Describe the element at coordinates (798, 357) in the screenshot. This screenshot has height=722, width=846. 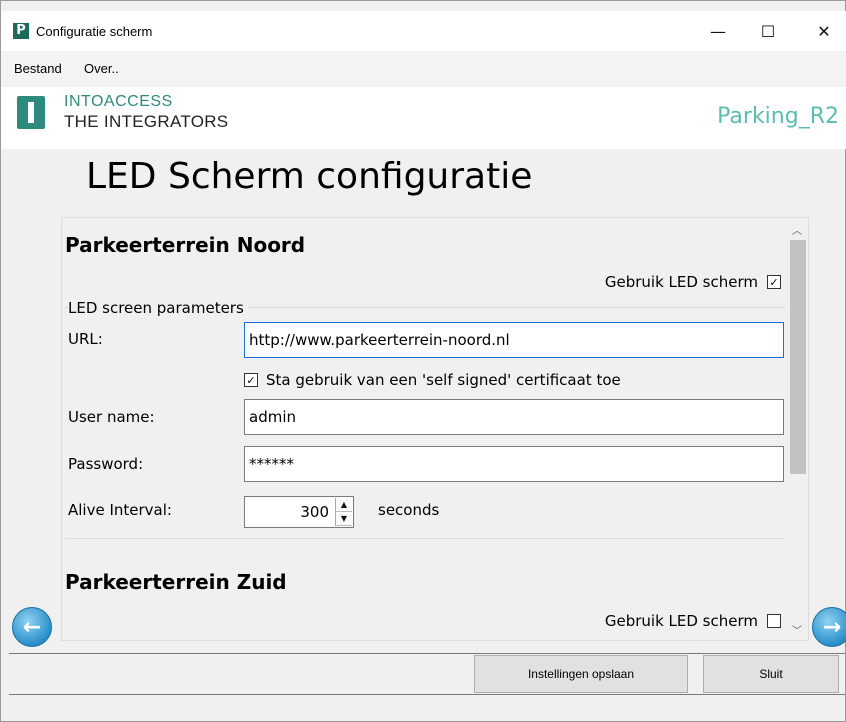
I see `scroll-thumb` at that location.